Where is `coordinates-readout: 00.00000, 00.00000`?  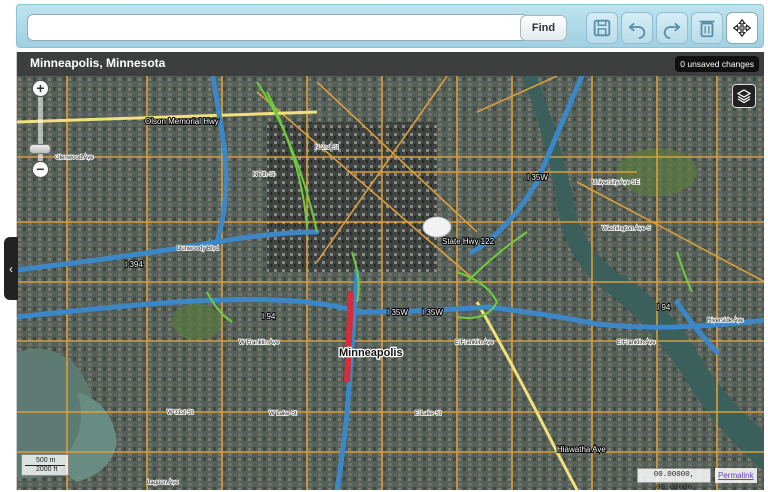 coordinates-readout: 00.00000, 00.00000 is located at coordinates (674, 479).